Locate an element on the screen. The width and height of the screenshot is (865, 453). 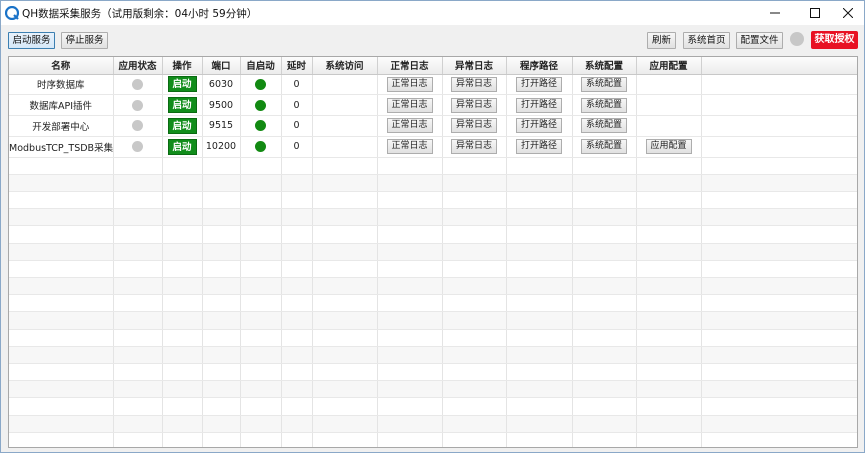
header-port: 端口 is located at coordinates (221, 66).